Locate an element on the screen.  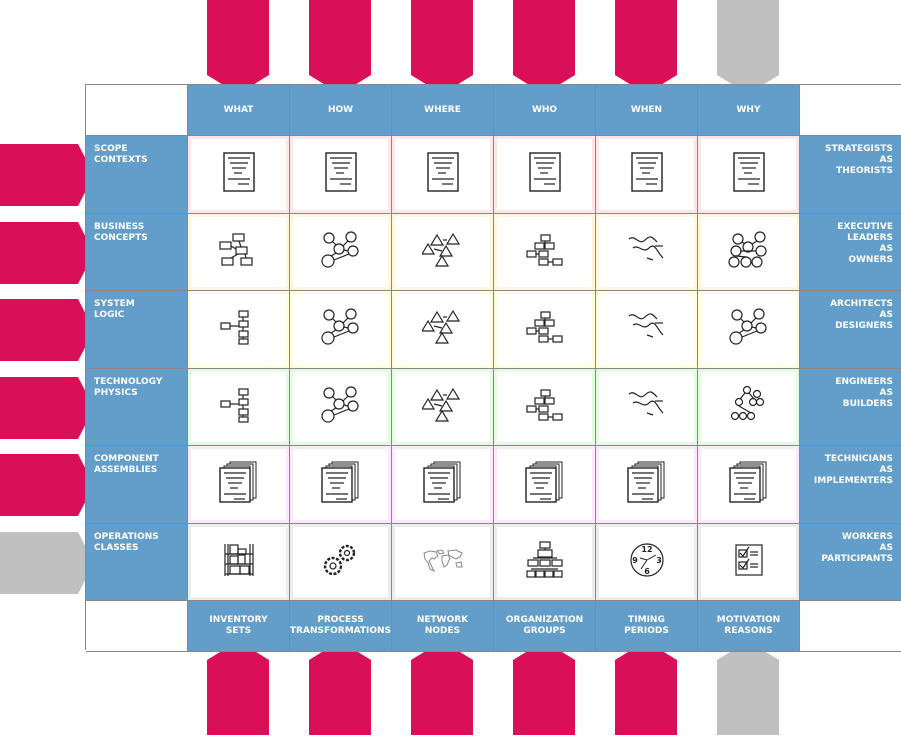
row-header: TECHNOLOGY PHYSICS is located at coordinates (137, 407).